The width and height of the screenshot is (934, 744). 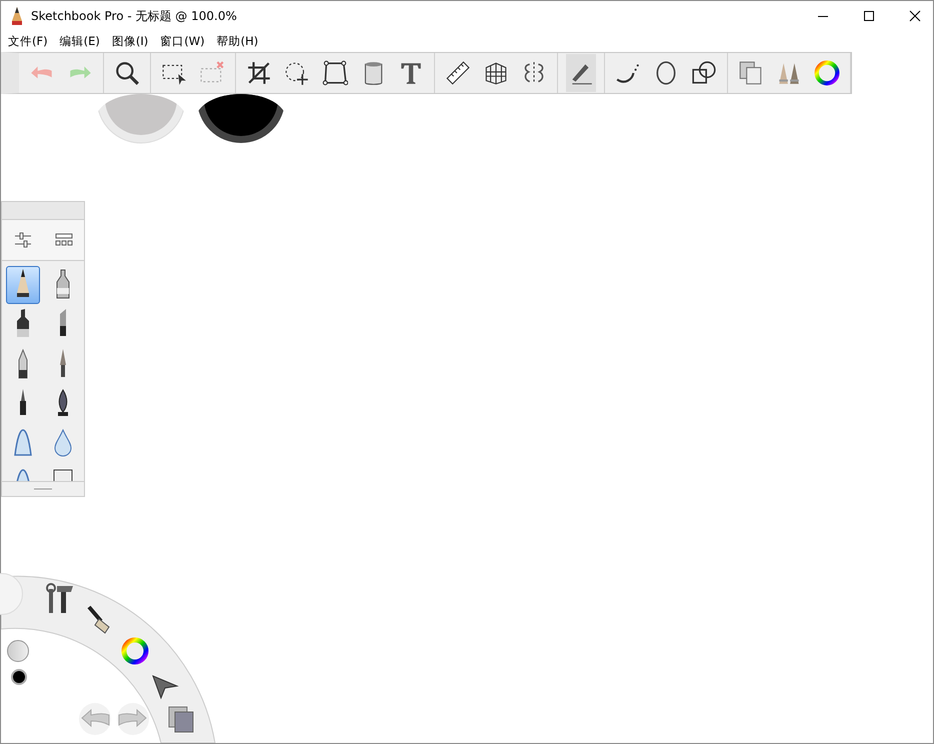 I want to click on brush-opacity-puck, so click(x=241, y=119).